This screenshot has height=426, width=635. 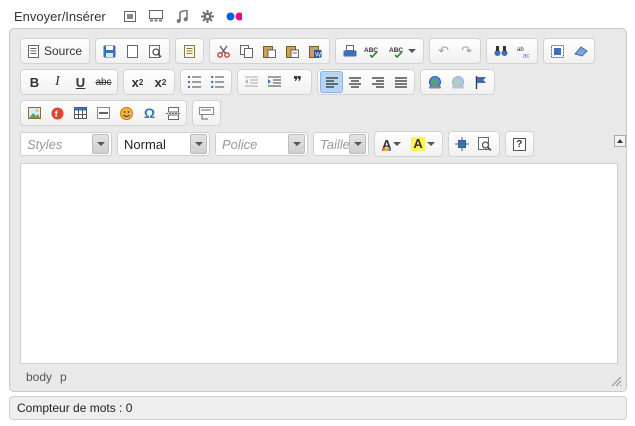 I want to click on find-button, so click(x=500, y=51).